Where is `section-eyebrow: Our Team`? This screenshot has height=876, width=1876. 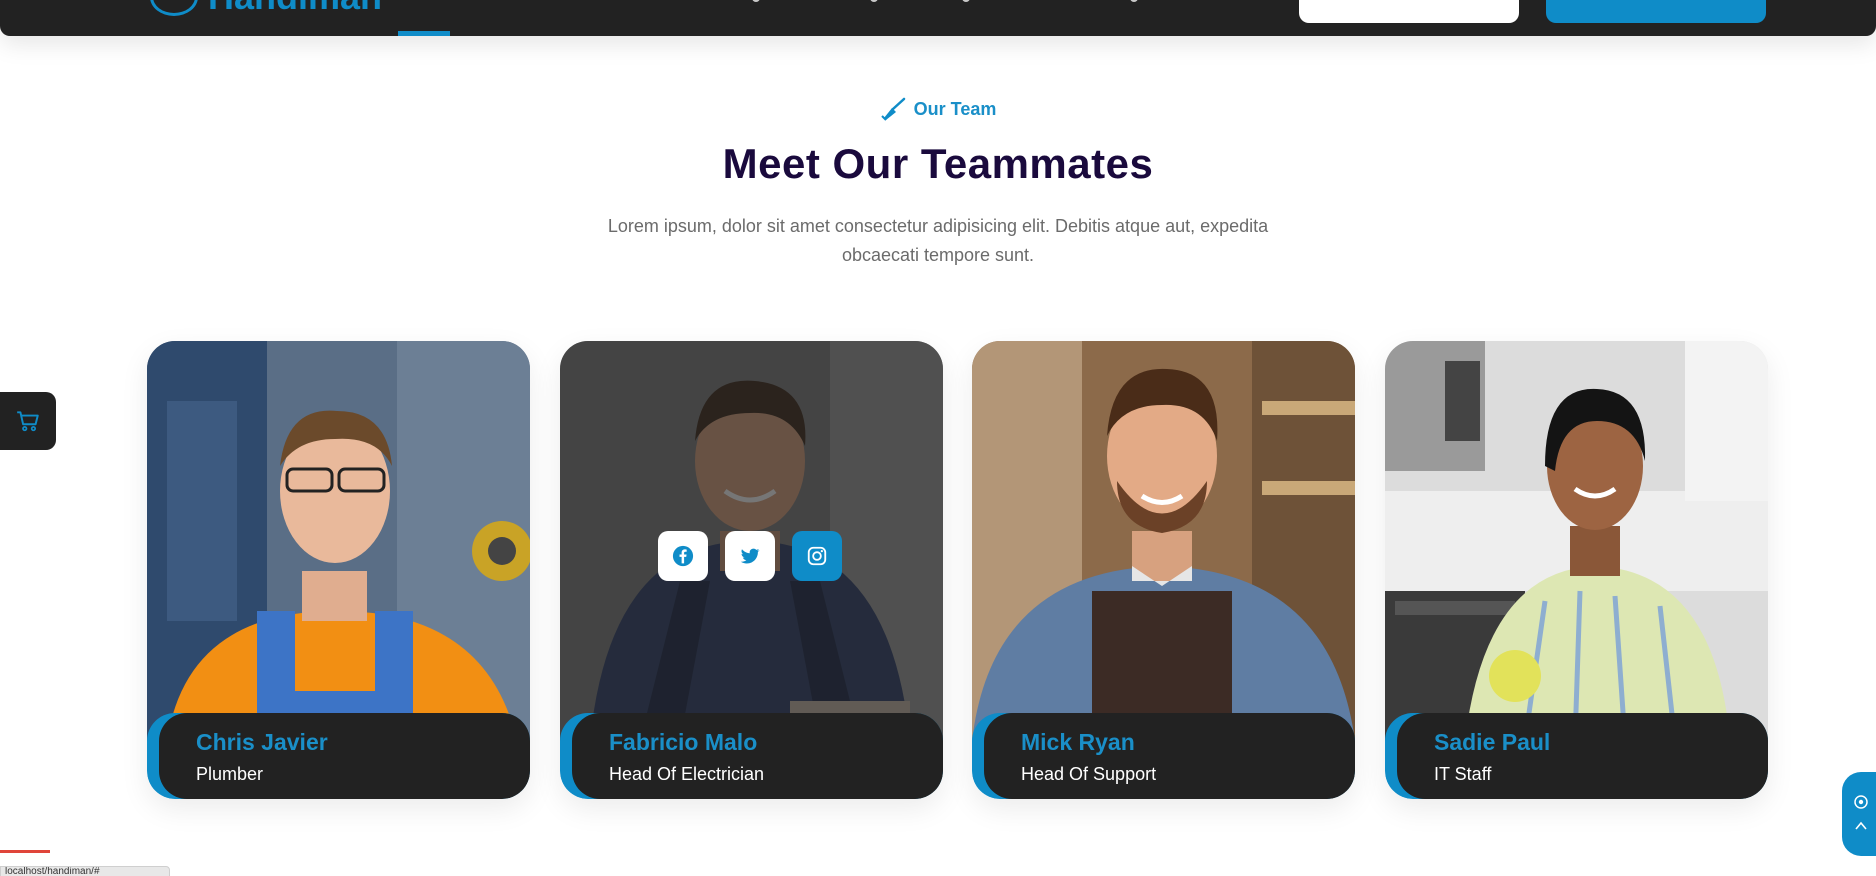 section-eyebrow: Our Team is located at coordinates (938, 109).